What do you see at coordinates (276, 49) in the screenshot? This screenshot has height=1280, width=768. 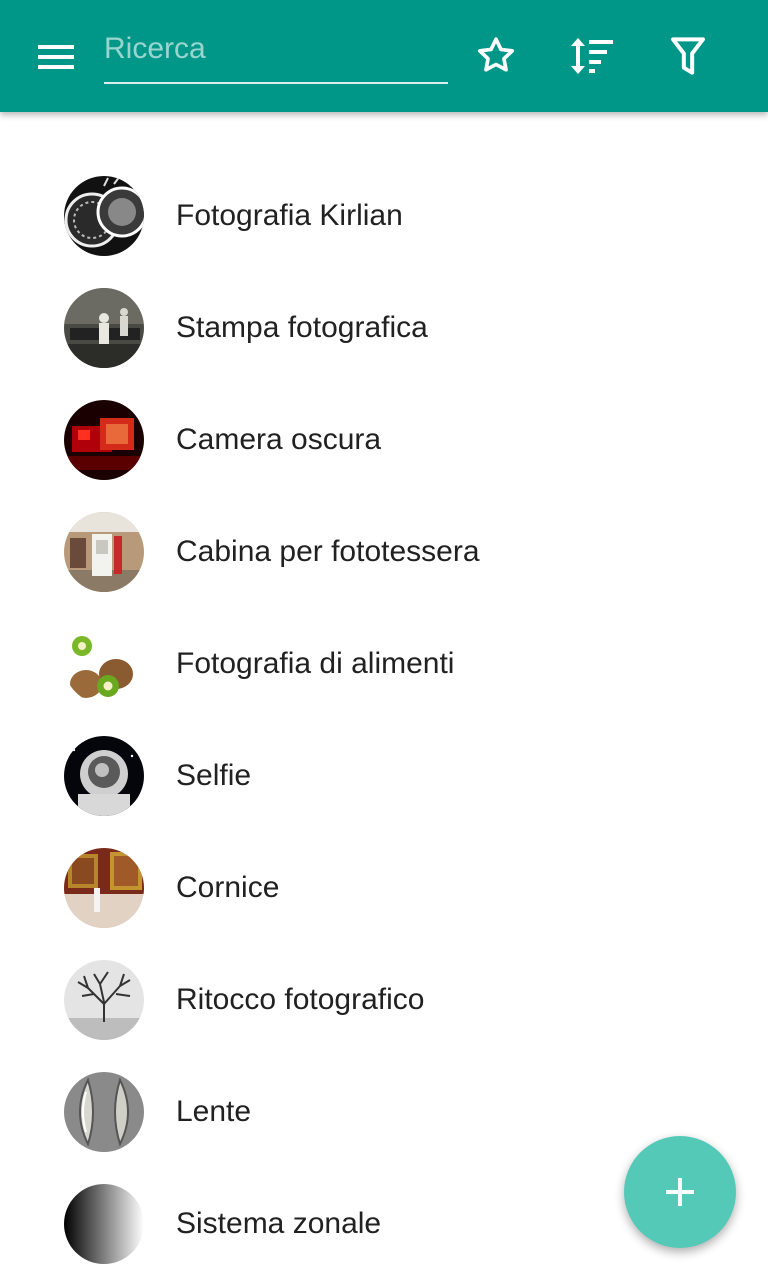 I see `search-input` at bounding box center [276, 49].